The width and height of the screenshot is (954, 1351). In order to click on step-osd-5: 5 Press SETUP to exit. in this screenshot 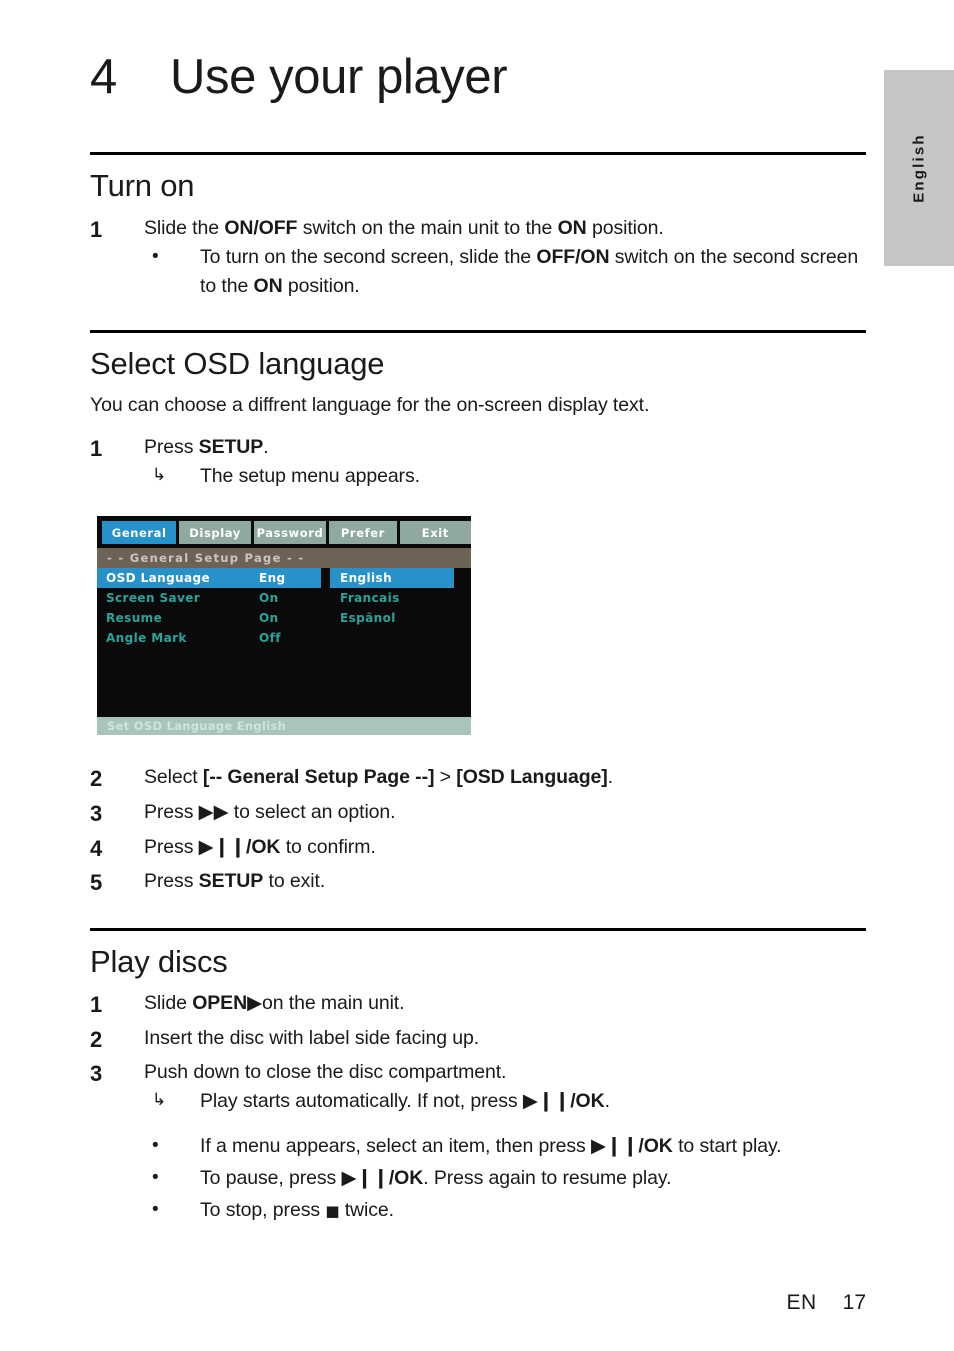, I will do `click(478, 883)`.